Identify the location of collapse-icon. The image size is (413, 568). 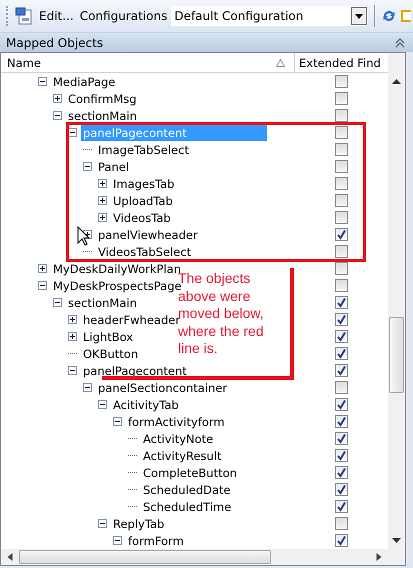
(400, 43).